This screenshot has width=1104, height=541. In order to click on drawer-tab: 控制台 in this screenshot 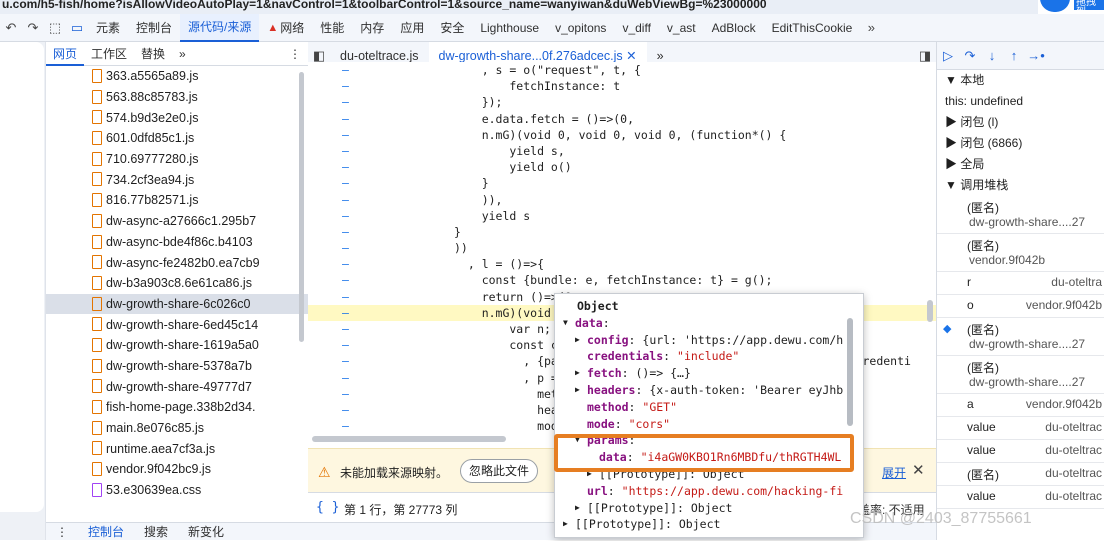, I will do `click(106, 532)`.